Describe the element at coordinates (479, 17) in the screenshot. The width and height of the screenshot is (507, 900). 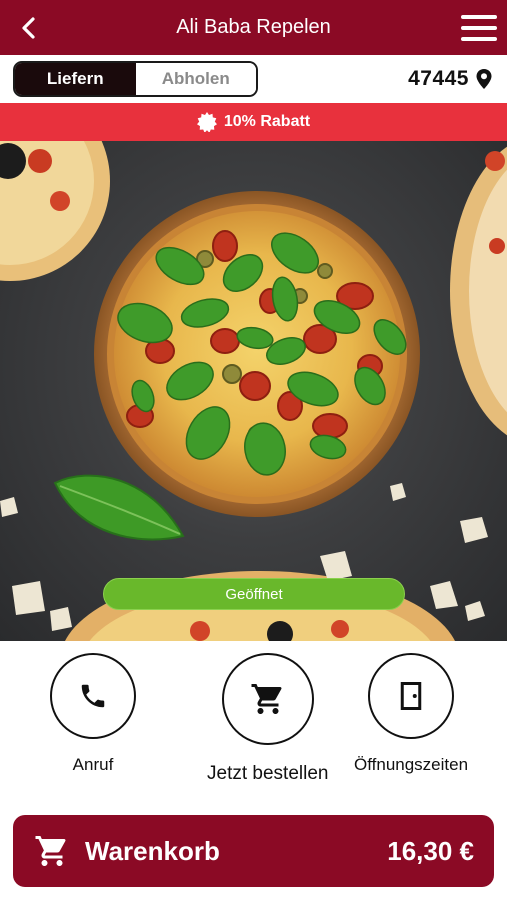
I see `hamburger-menu-icon` at that location.